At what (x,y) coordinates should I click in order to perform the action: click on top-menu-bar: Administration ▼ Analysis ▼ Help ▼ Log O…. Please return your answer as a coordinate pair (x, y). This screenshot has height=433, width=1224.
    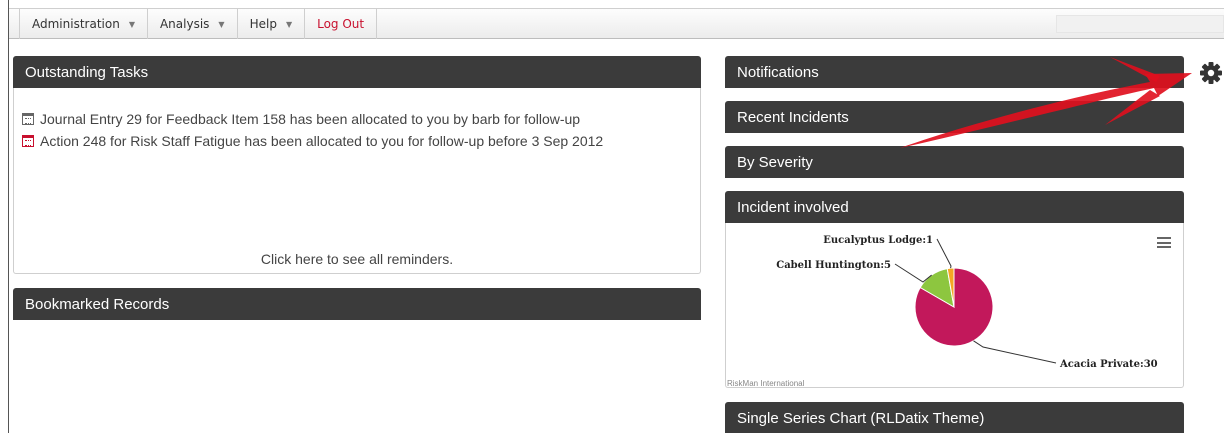
    Looking at the image, I should click on (616, 23).